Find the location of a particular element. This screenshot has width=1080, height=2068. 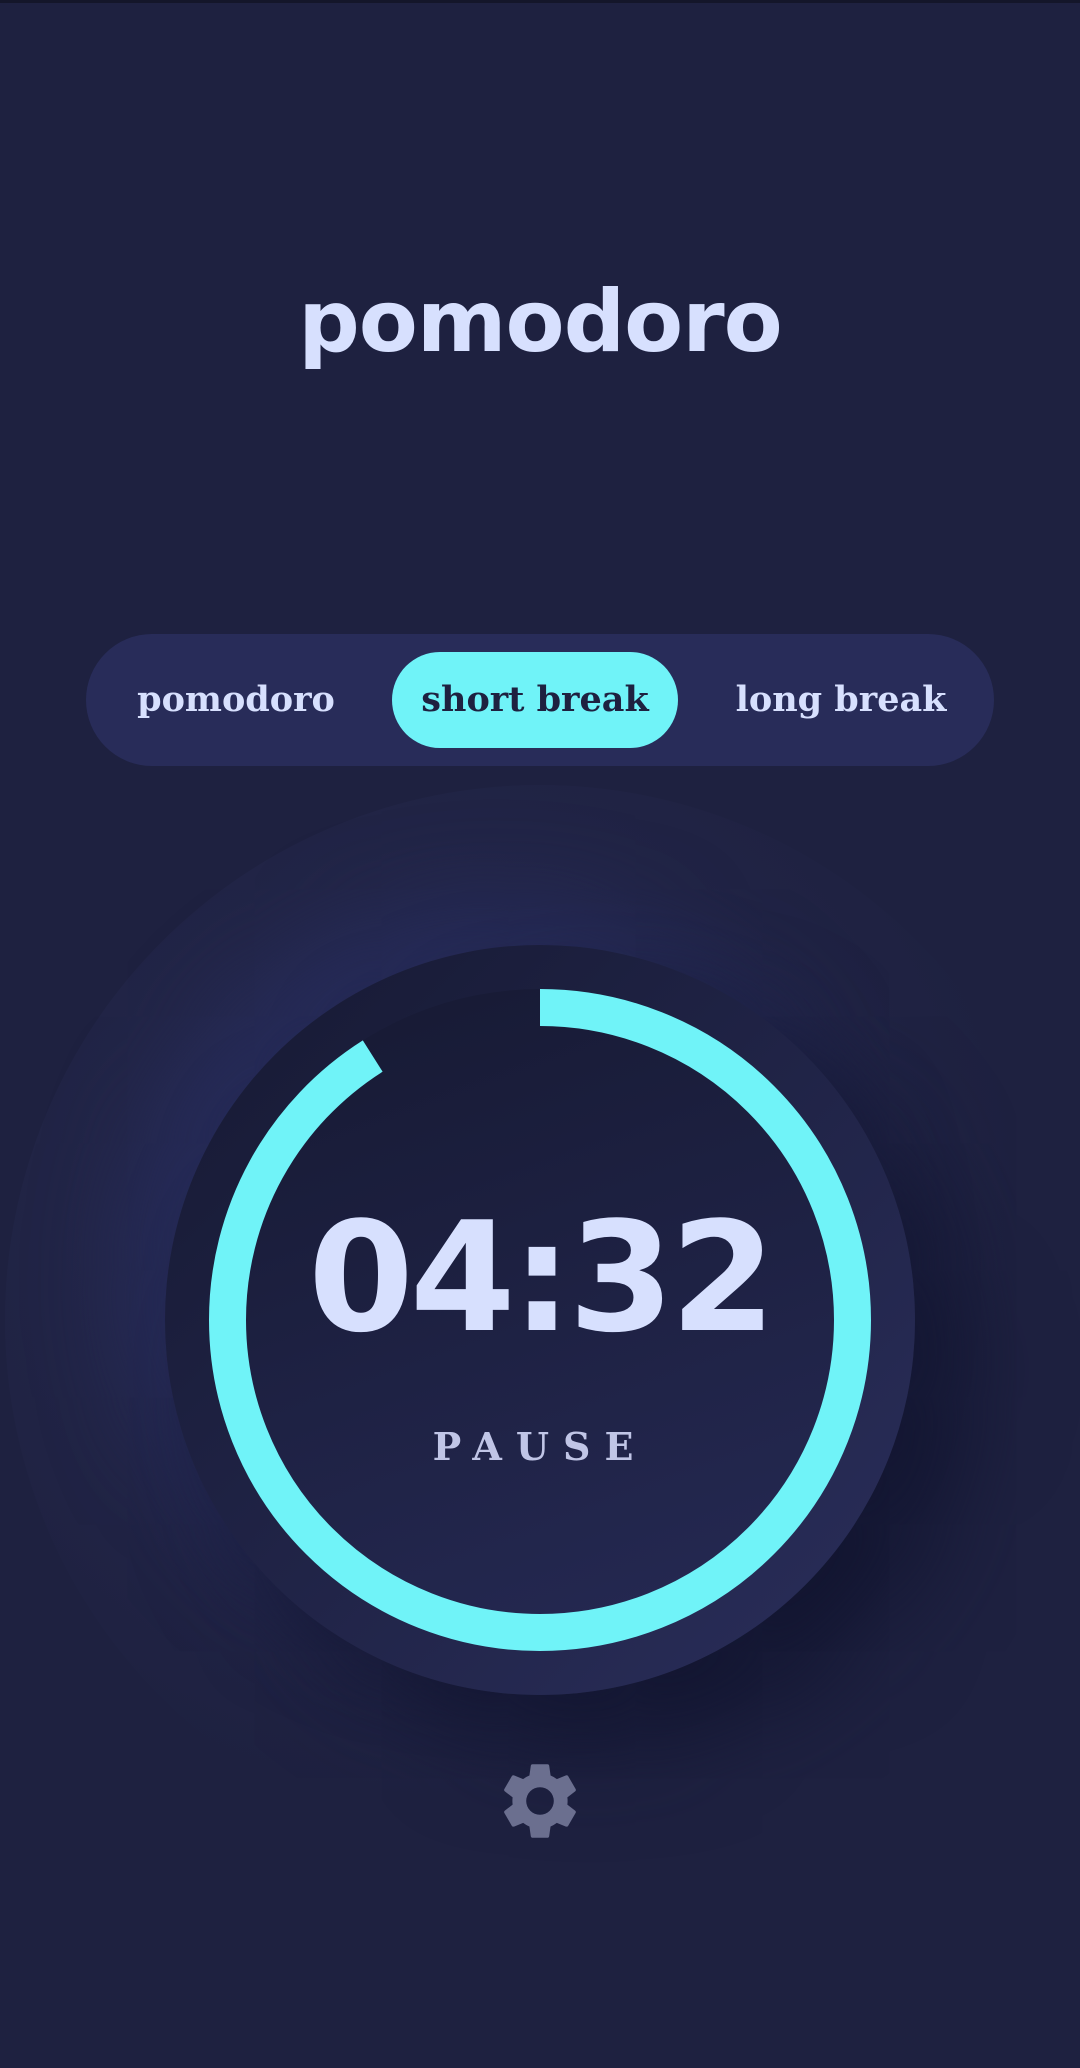

tab-pomodoro: pomodoro is located at coordinates (236, 700).